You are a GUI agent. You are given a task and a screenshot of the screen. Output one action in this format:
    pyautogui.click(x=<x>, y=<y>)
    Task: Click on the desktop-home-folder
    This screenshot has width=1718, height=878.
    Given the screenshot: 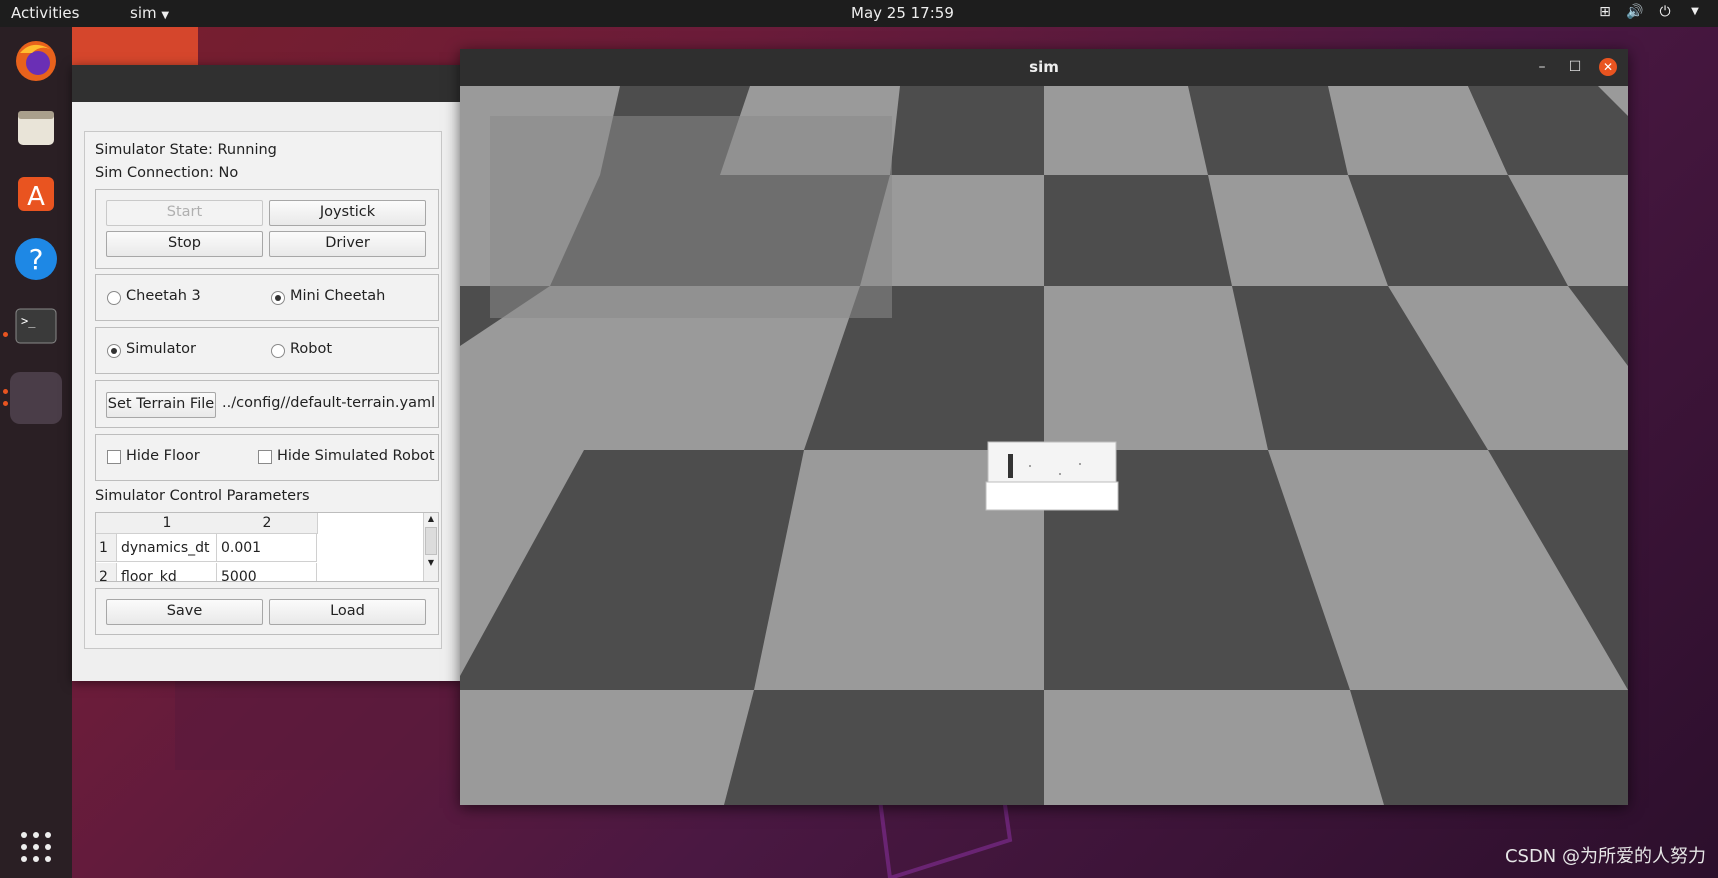 What is the action you would take?
    pyautogui.click(x=135, y=47)
    